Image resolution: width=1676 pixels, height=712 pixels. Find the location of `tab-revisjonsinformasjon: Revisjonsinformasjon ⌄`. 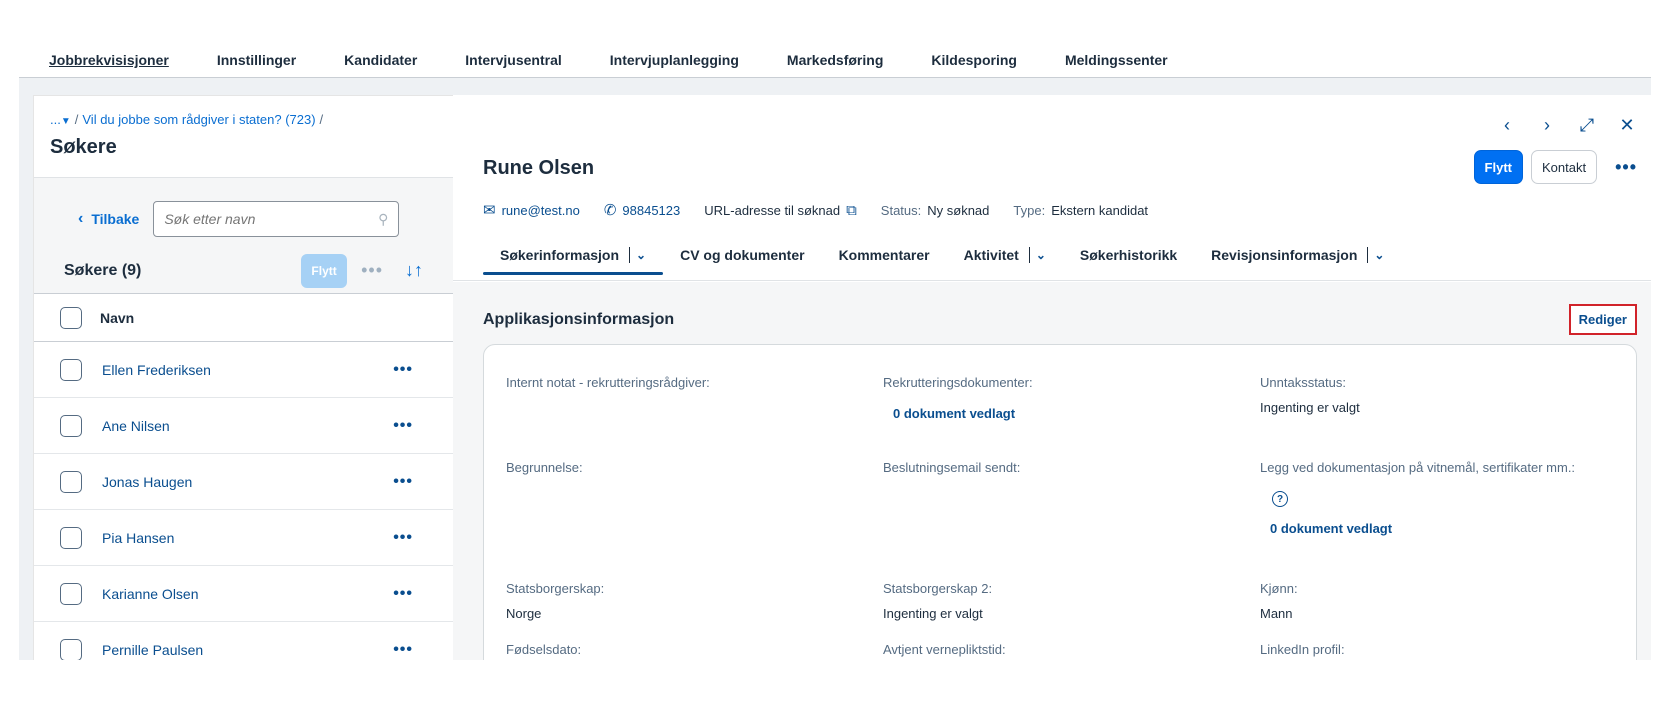

tab-revisjonsinformasjon: Revisjonsinformasjon ⌄ is located at coordinates (1297, 255).